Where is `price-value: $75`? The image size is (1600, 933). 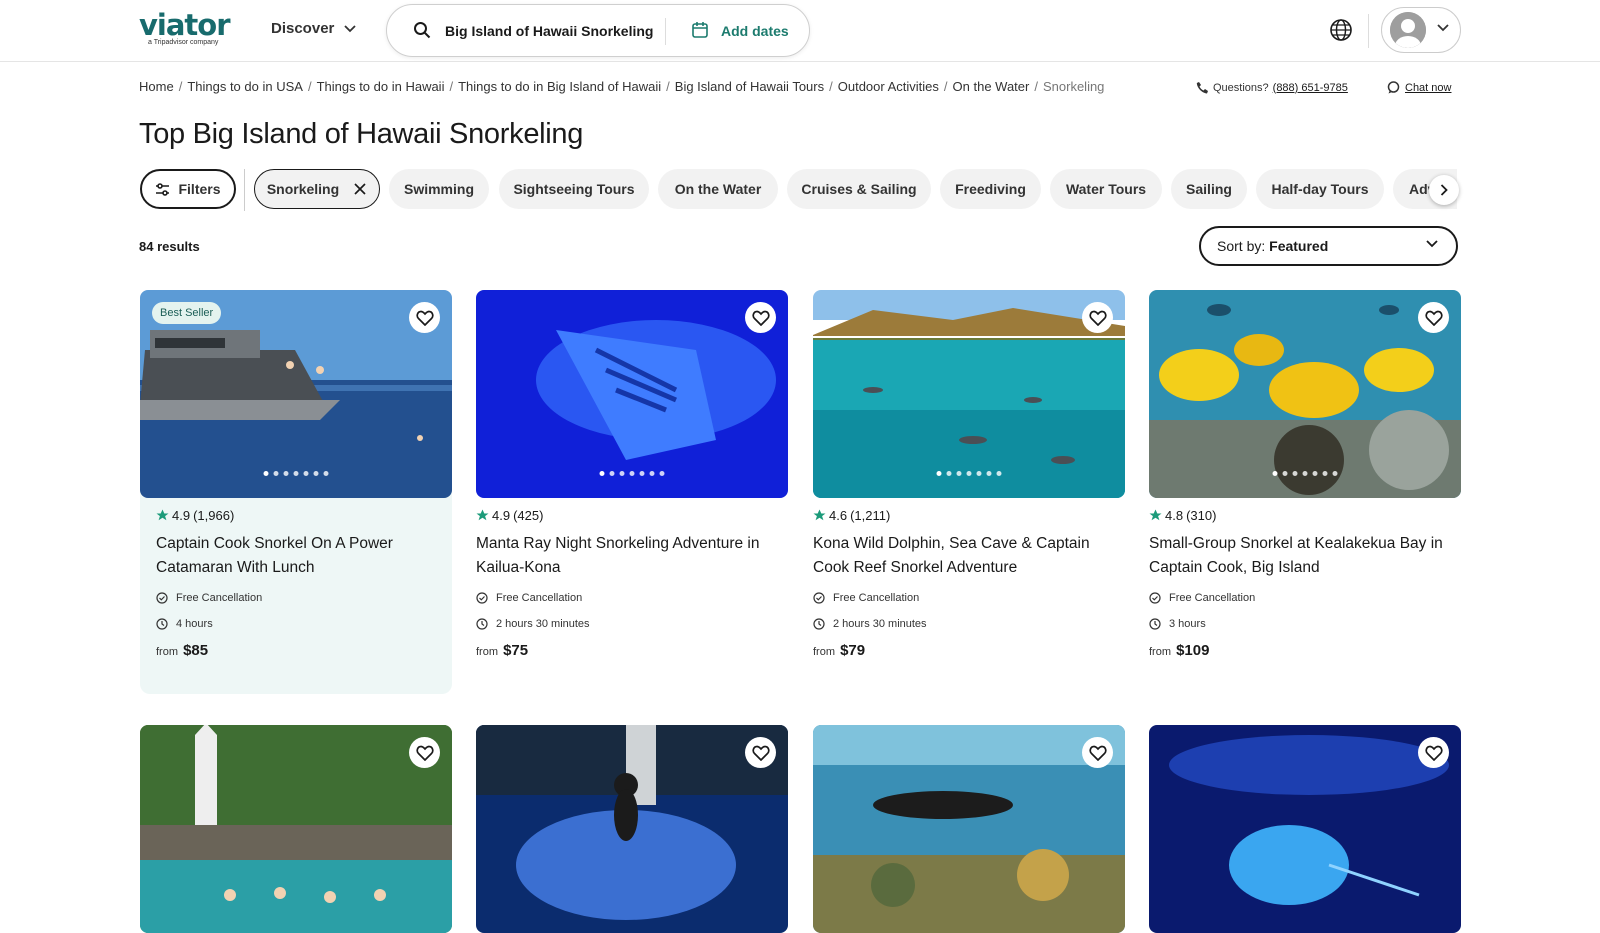 price-value: $75 is located at coordinates (516, 650).